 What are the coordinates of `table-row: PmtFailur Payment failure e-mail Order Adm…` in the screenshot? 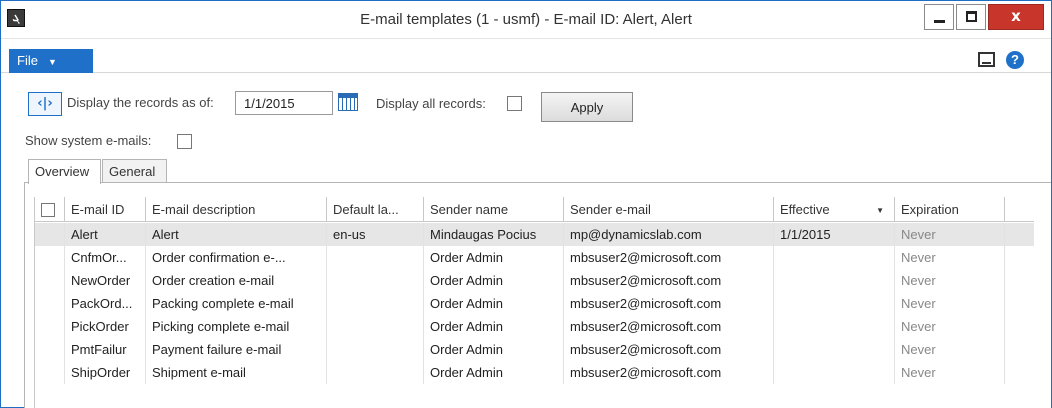 It's located at (534, 349).